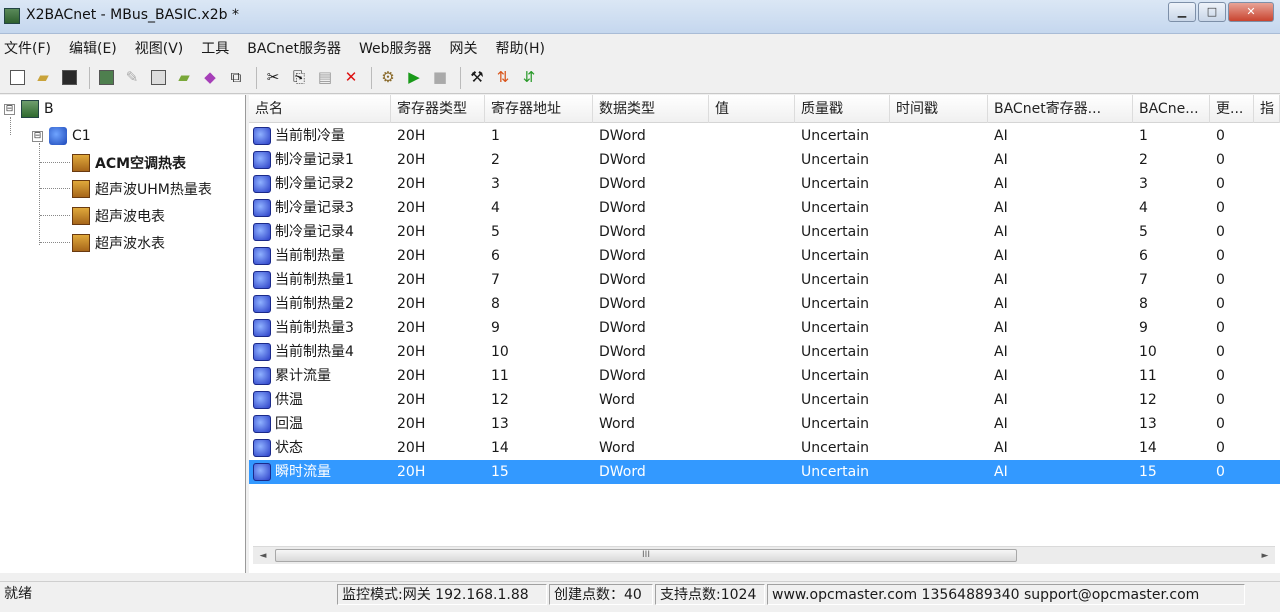 The width and height of the screenshot is (1280, 612). What do you see at coordinates (752, 109) in the screenshot?
I see `column-header: 值` at bounding box center [752, 109].